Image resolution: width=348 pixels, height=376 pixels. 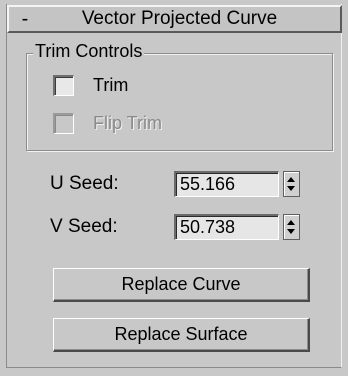 What do you see at coordinates (226, 184) in the screenshot?
I see `u-seed-input: 55.166` at bounding box center [226, 184].